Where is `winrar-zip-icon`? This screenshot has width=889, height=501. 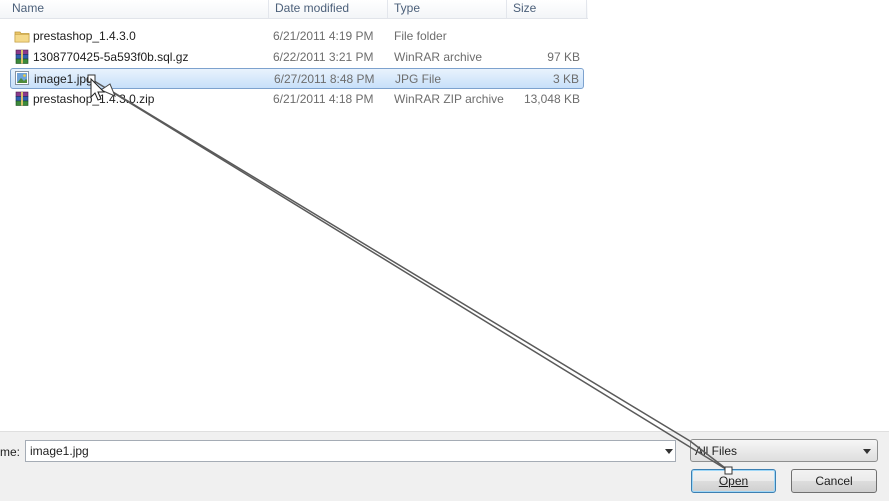 winrar-zip-icon is located at coordinates (22, 98).